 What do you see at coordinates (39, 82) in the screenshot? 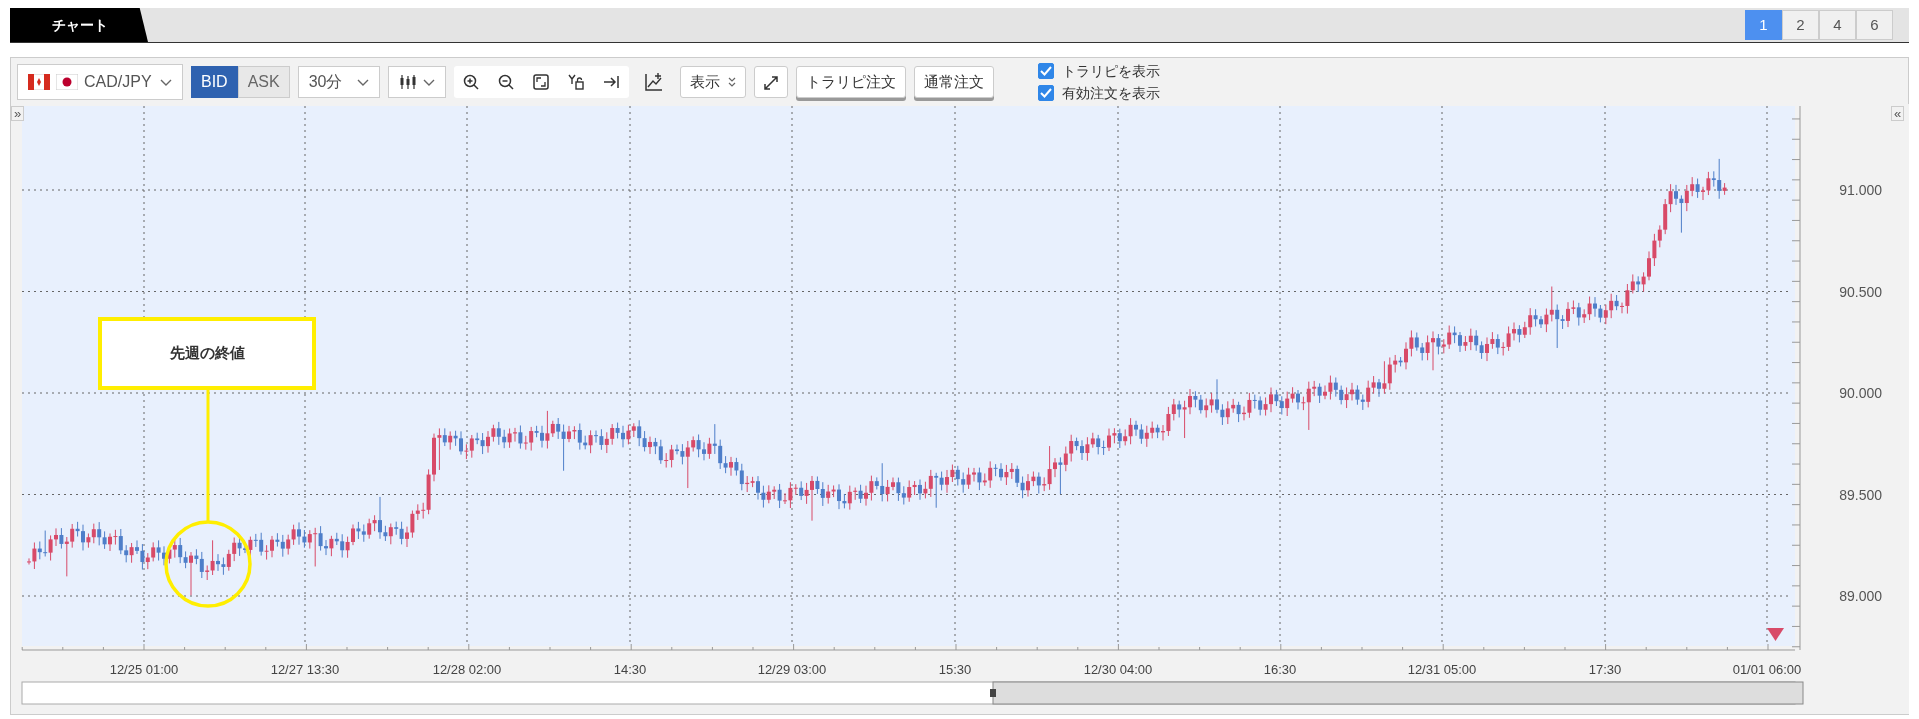
I see `canada-flag-icon` at bounding box center [39, 82].